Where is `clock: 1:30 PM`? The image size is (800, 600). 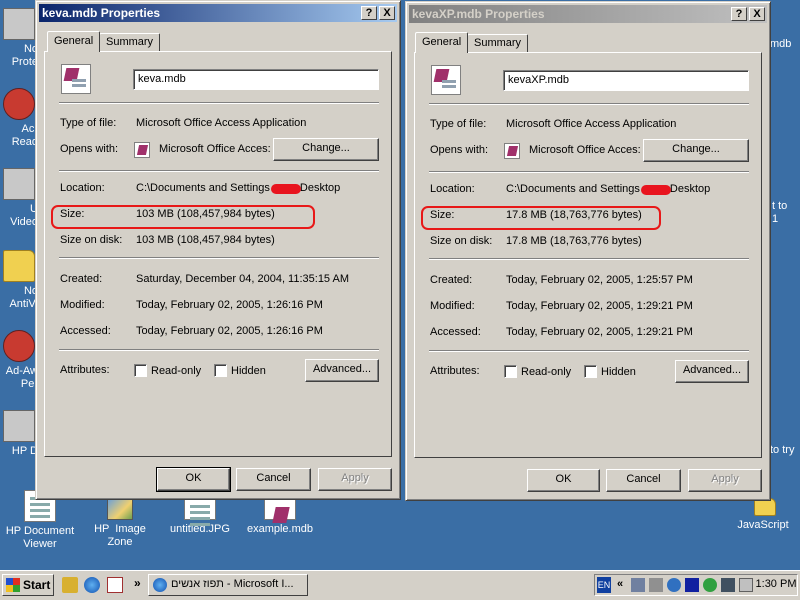
clock: 1:30 PM is located at coordinates (776, 584).